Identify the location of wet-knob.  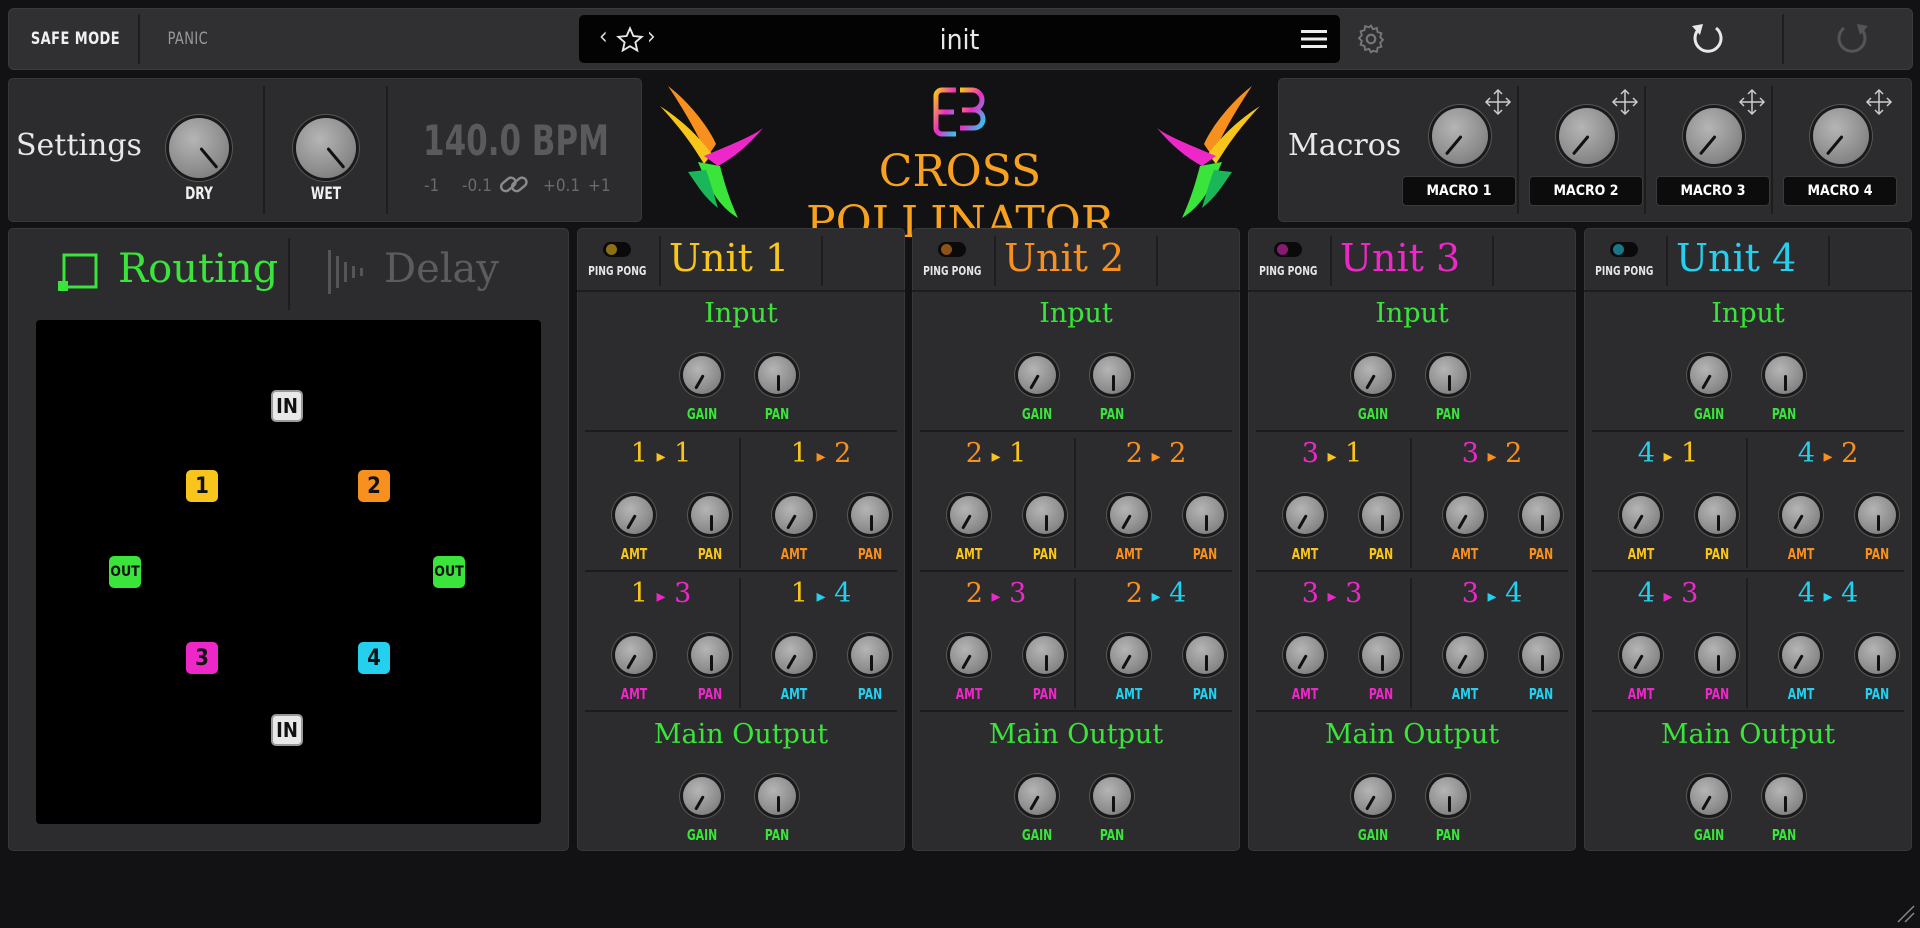
(326, 148).